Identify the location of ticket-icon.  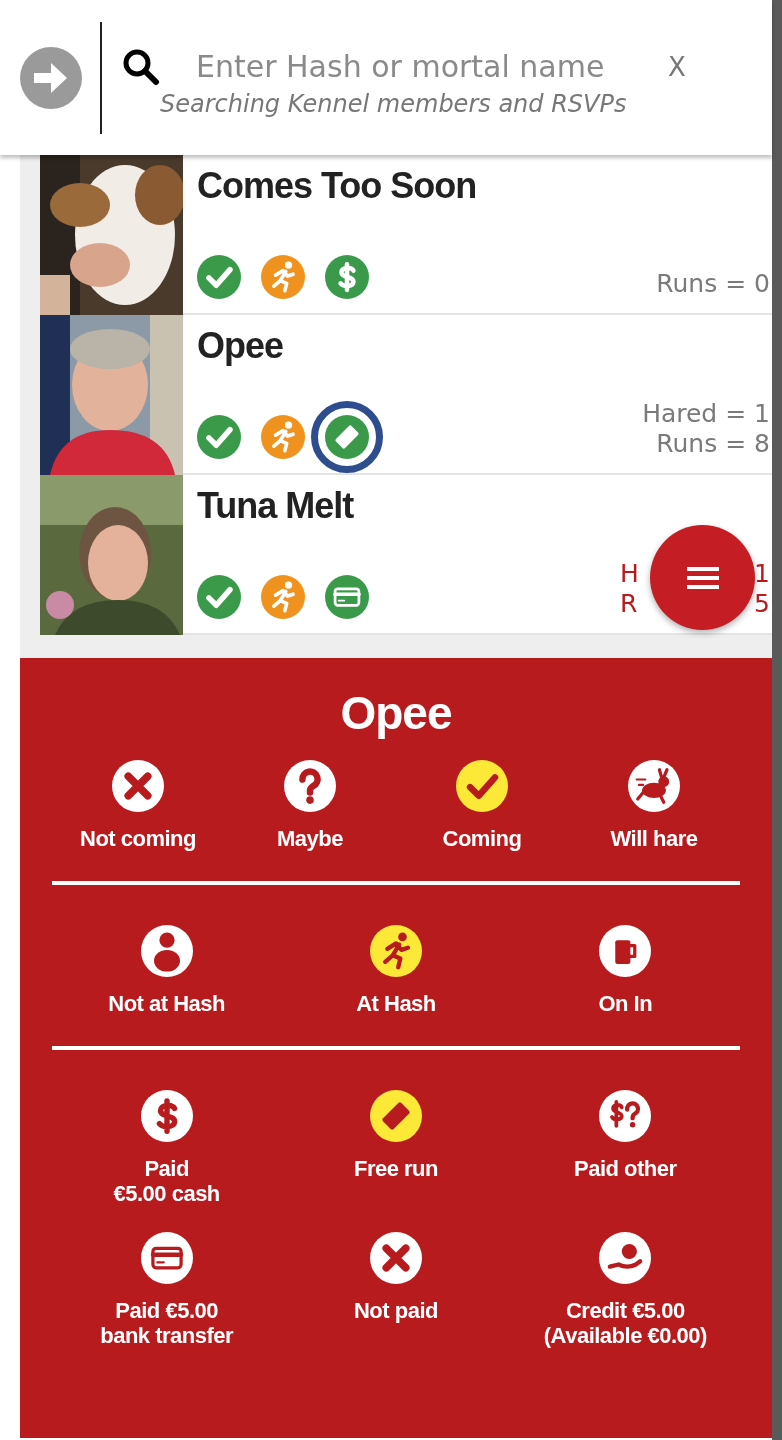
(347, 437).